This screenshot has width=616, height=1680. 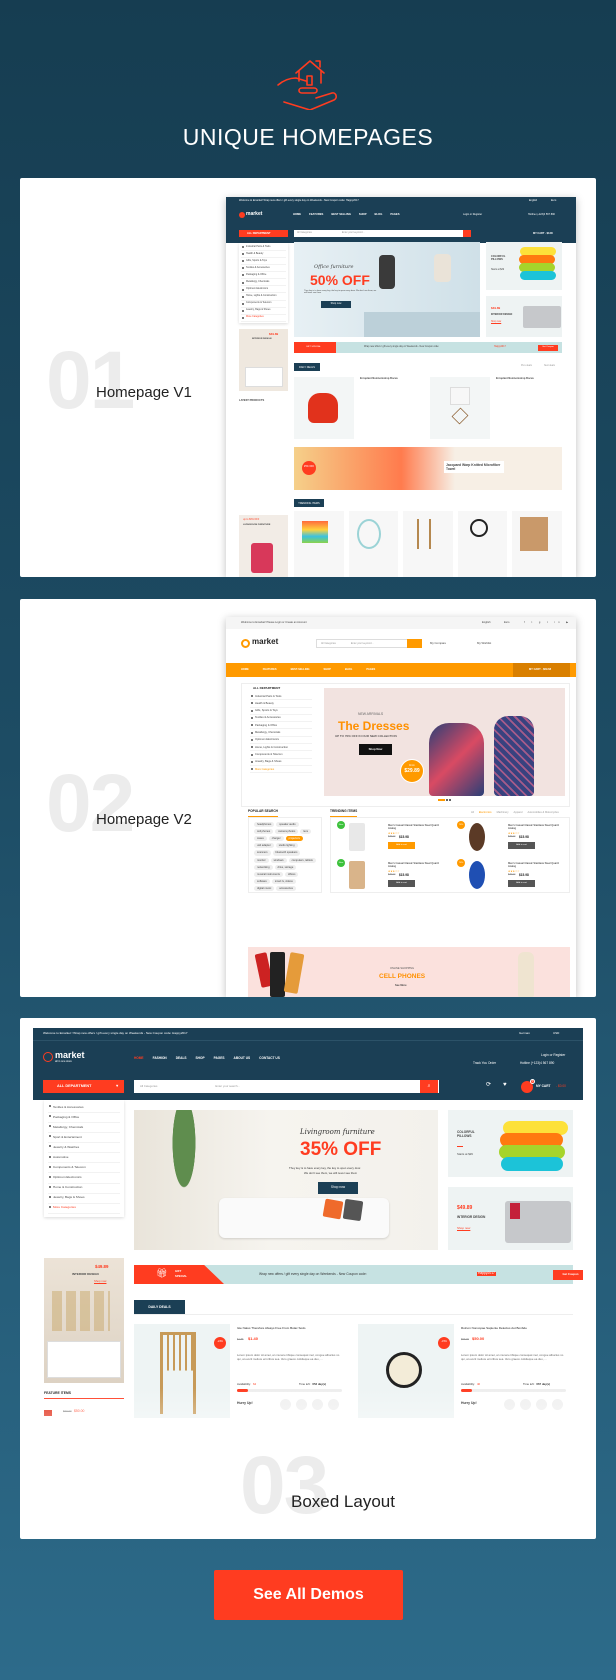 I want to click on get-coupon-button: Get Coupon, so click(x=568, y=1275).